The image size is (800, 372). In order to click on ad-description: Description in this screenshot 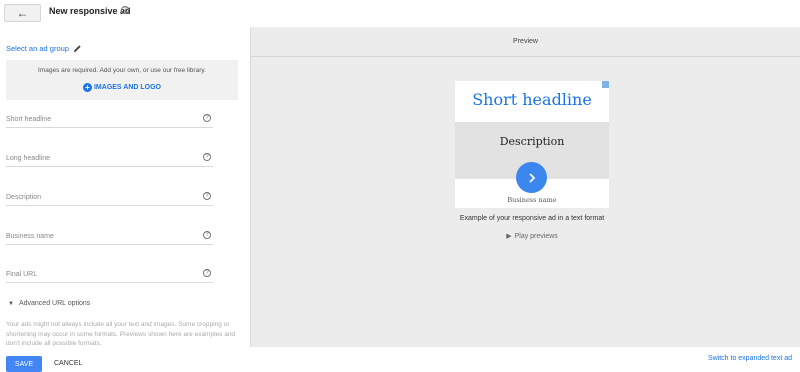, I will do `click(532, 141)`.